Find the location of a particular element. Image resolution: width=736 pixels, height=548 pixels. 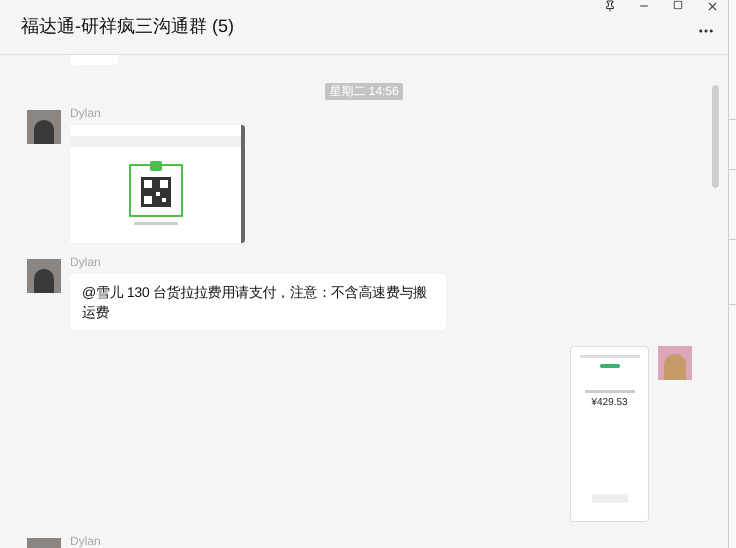

scrollbar is located at coordinates (715, 136).